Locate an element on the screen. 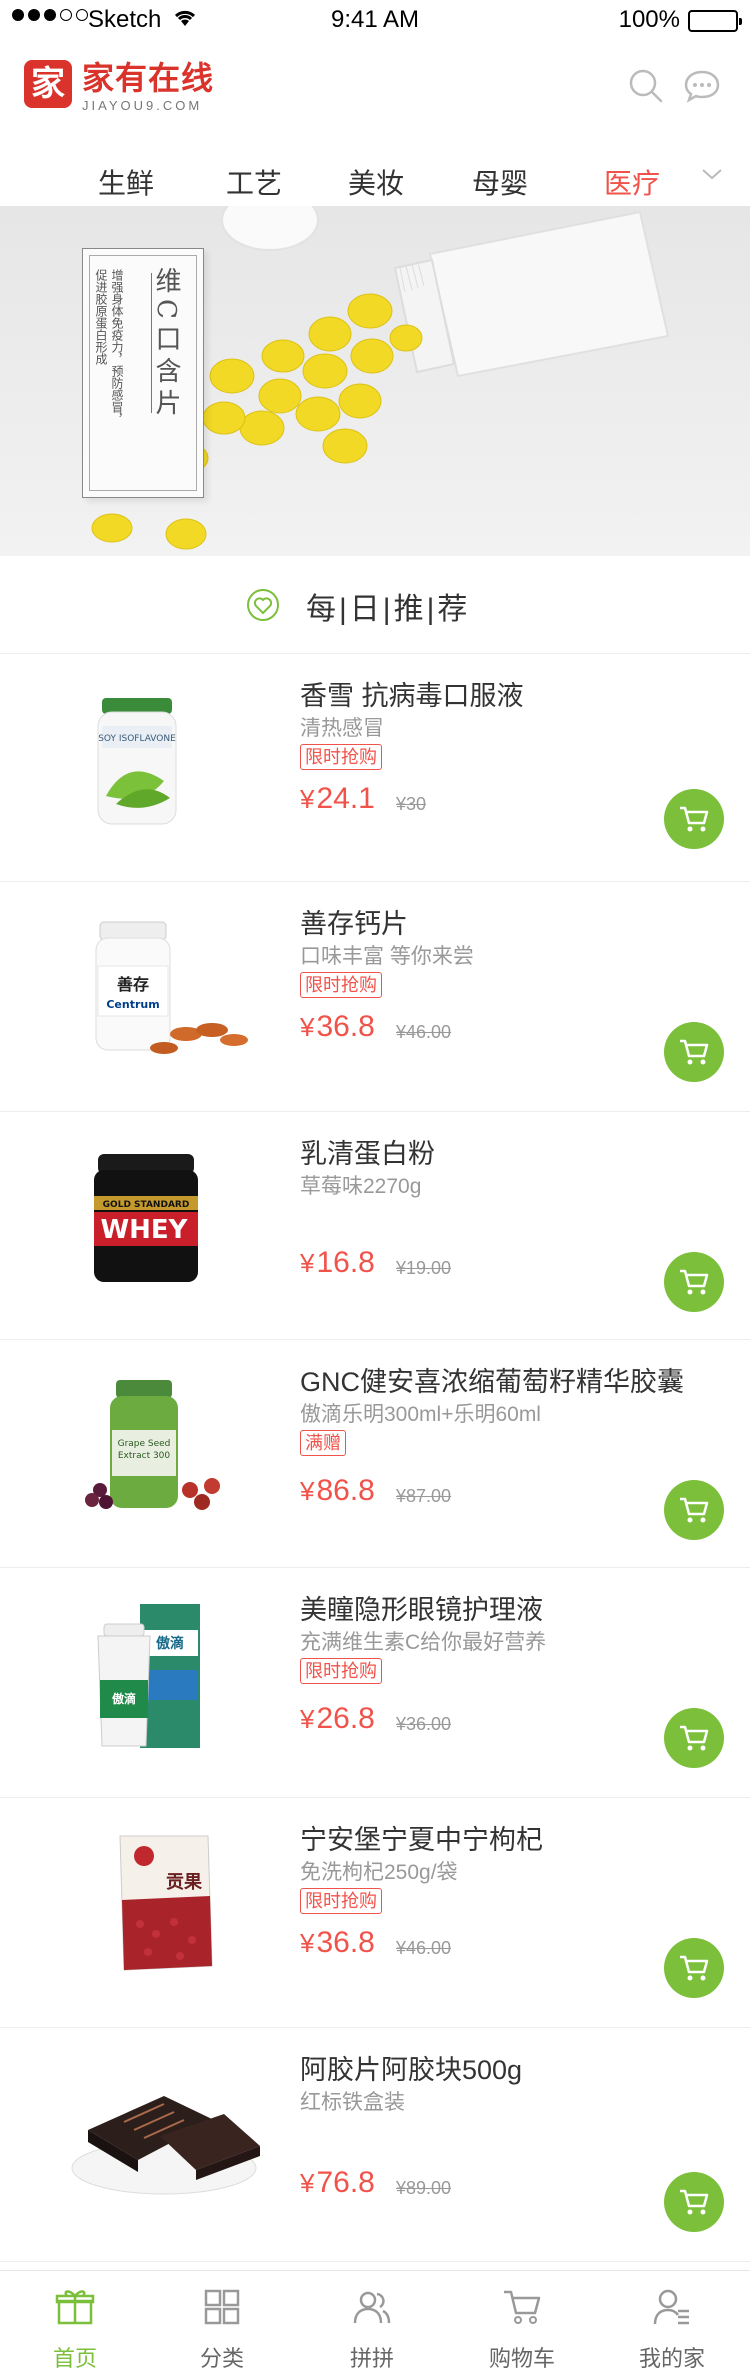 This screenshot has width=750, height=2370. nav-label: 拼拼 is located at coordinates (371, 2358).